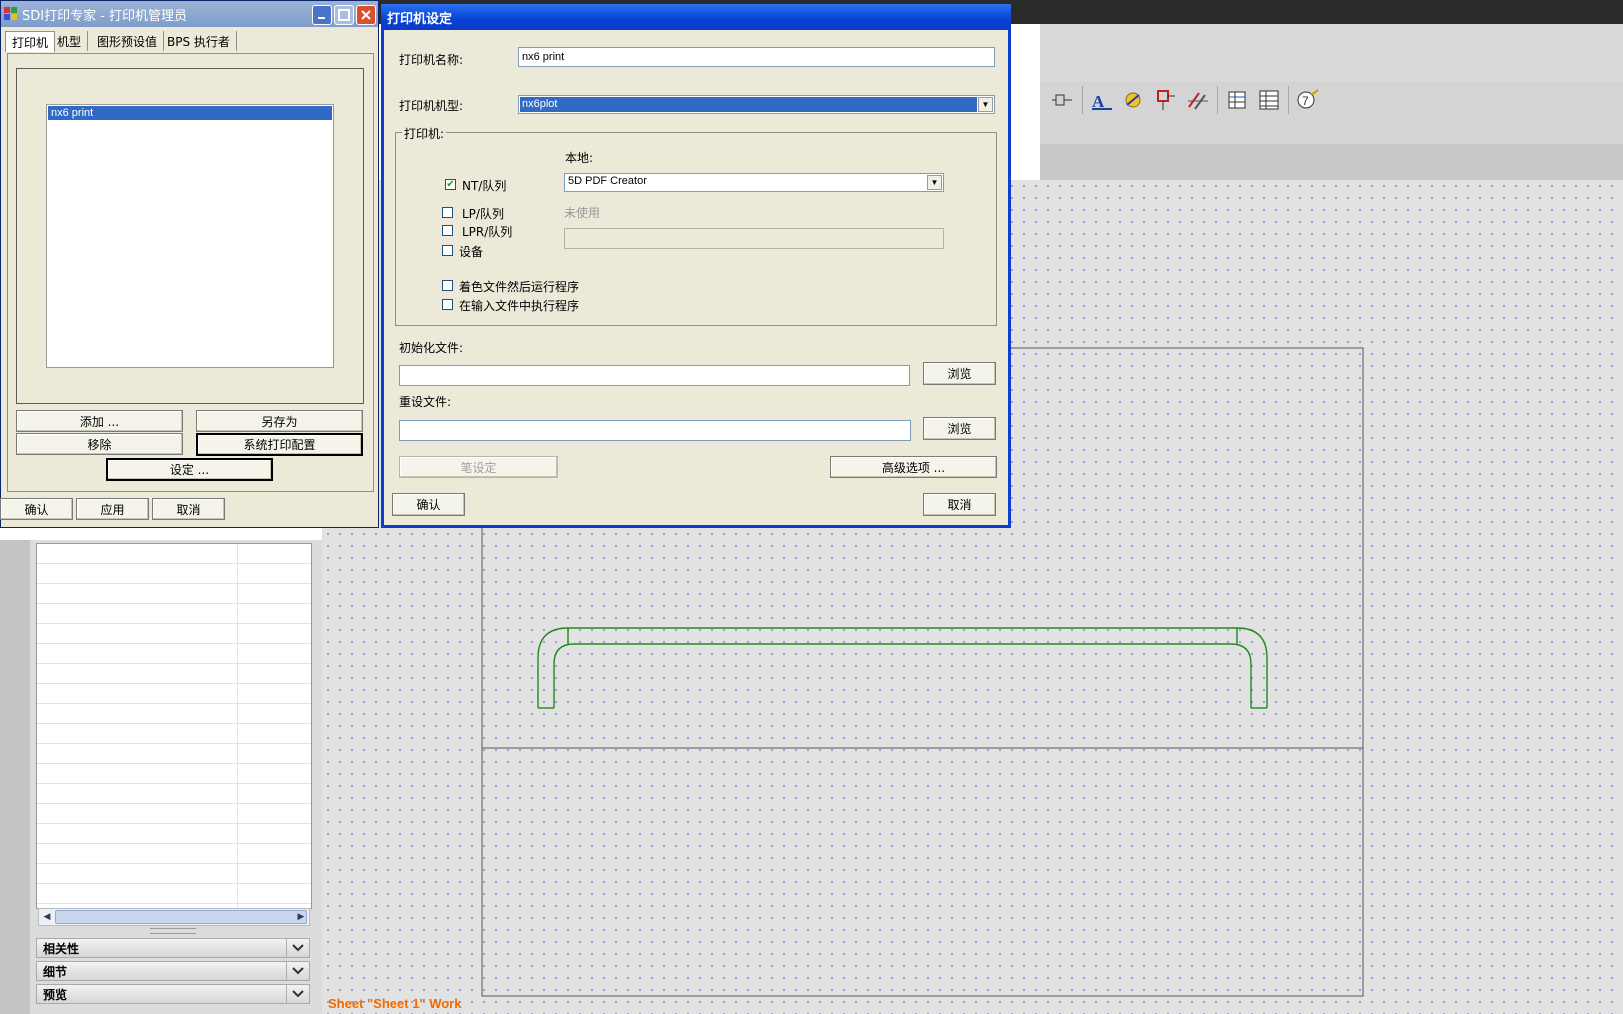 Image resolution: width=1623 pixels, height=1014 pixels. Describe the element at coordinates (484, 186) in the screenshot. I see `nt-queue-label: NT/队列` at that location.